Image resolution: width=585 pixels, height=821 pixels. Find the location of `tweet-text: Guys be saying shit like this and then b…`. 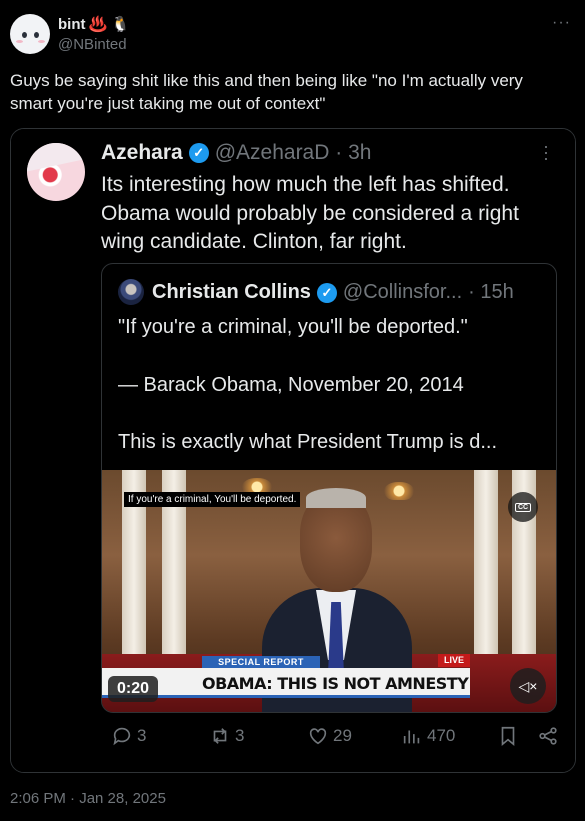

tweet-text: Guys be saying shit like this and then b… is located at coordinates (266, 92).